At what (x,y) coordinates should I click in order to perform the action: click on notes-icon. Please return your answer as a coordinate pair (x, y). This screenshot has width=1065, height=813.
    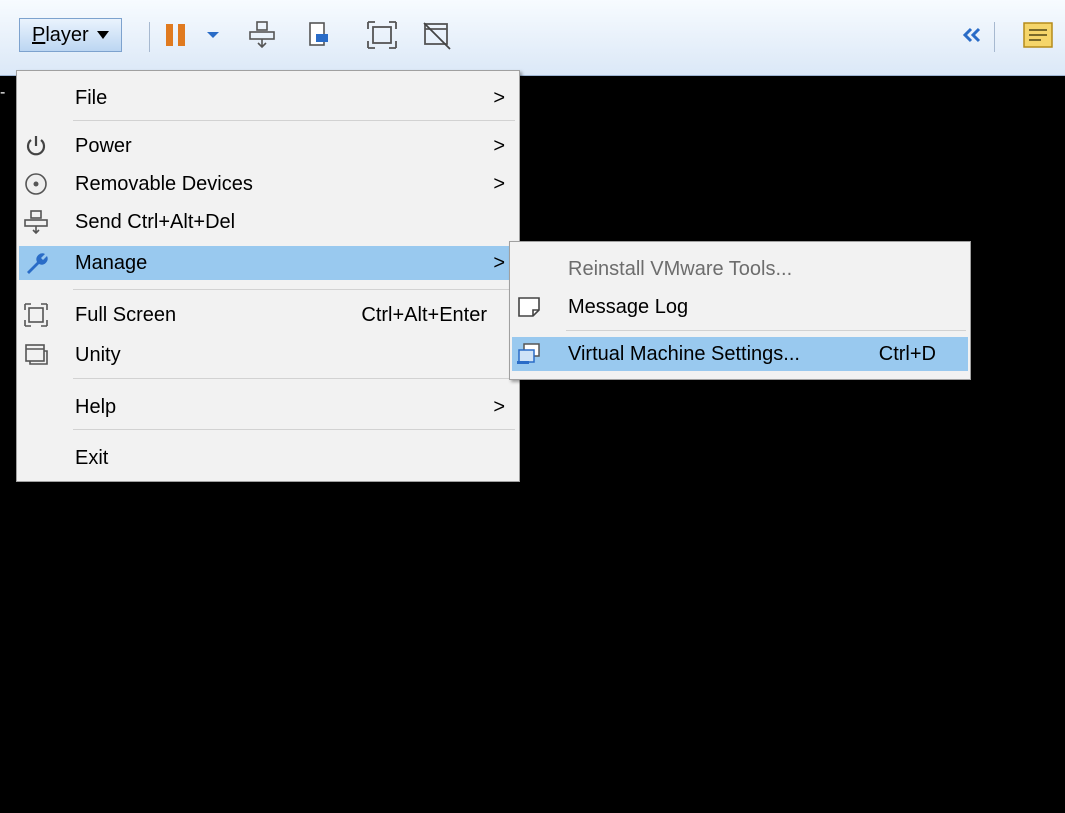
    Looking at the image, I should click on (1038, 35).